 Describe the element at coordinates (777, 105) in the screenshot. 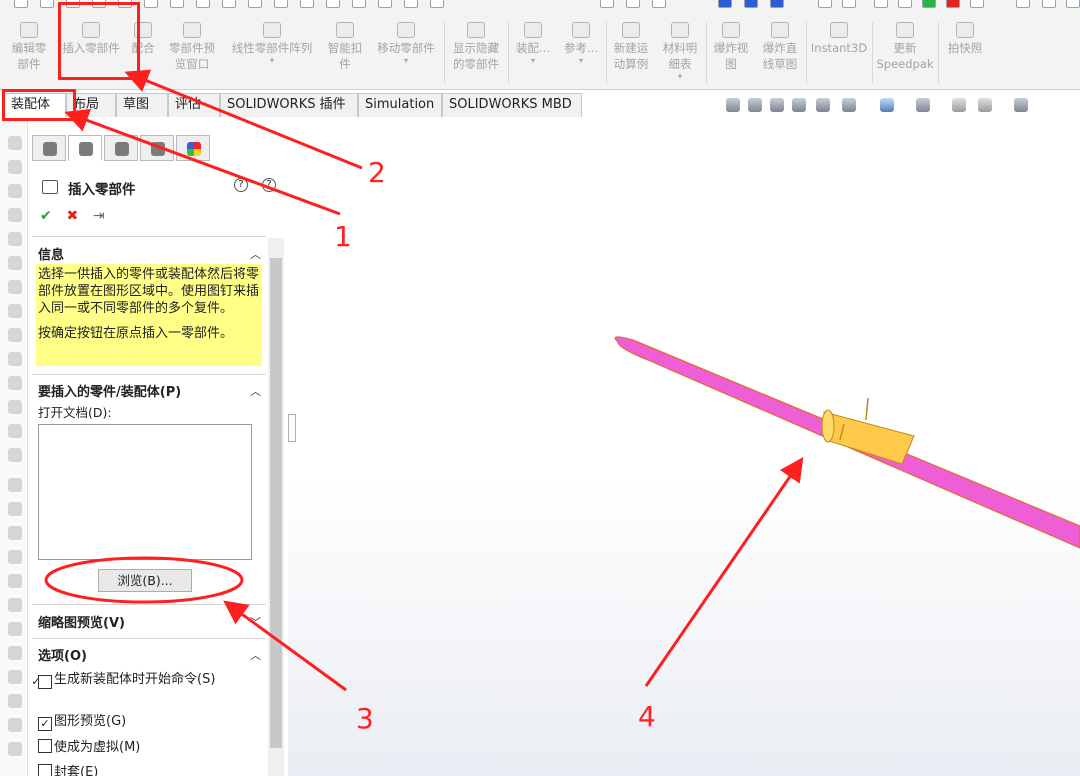

I see `previous-view-icon` at that location.